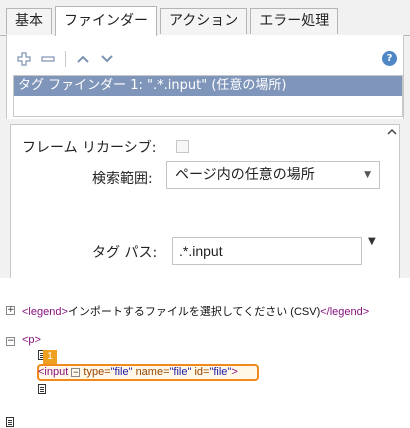  Describe the element at coordinates (89, 148) in the screenshot. I see `frame-recursive-label: フレーム リカーシブ:` at that location.